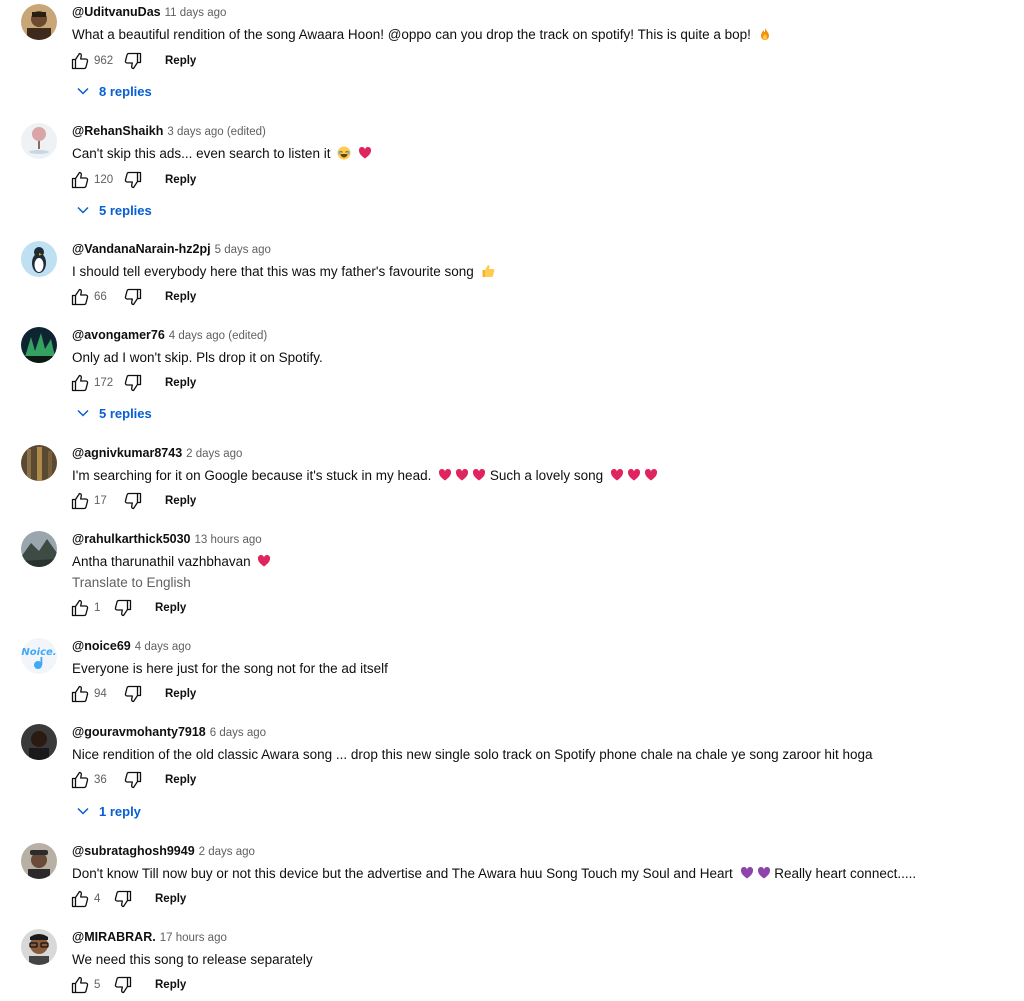 The height and width of the screenshot is (1001, 1024). What do you see at coordinates (118, 335) in the screenshot?
I see `comment-author: @avongamer76` at bounding box center [118, 335].